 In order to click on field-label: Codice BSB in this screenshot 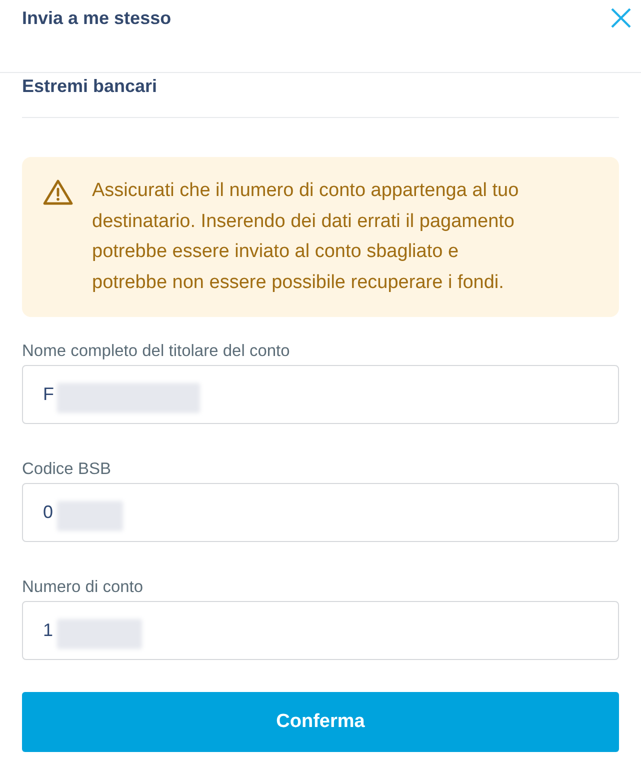, I will do `click(66, 469)`.